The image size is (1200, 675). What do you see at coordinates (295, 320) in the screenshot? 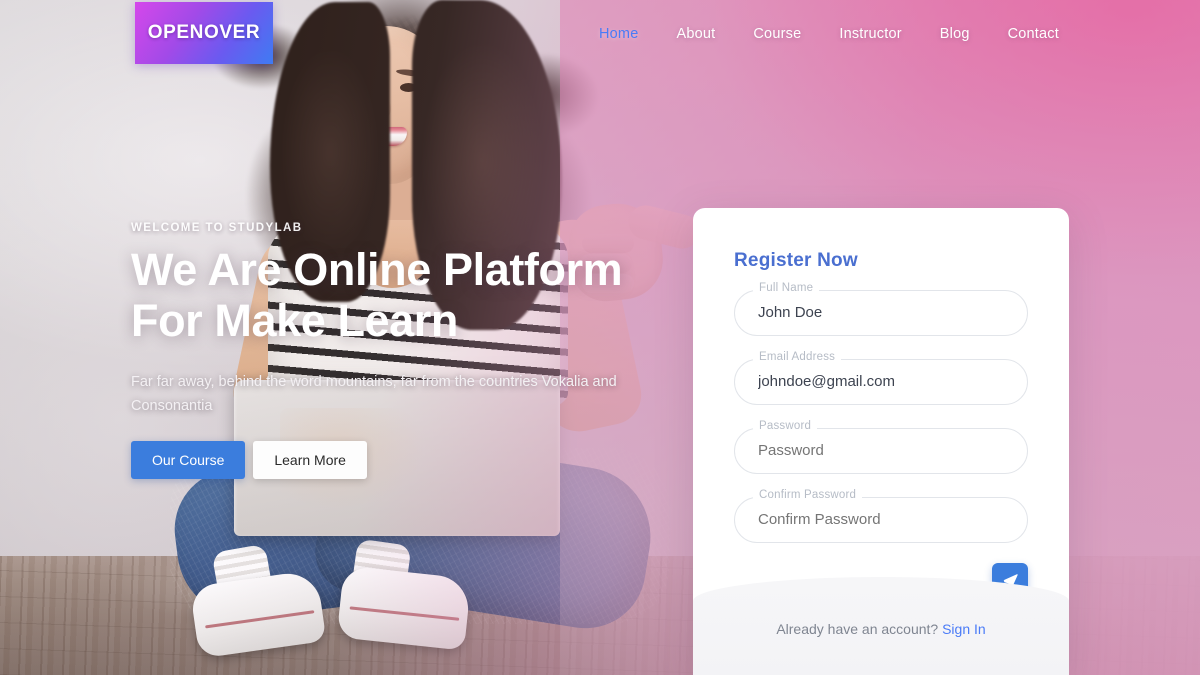
I see `hero-title-line-2: For Make Learn` at bounding box center [295, 320].